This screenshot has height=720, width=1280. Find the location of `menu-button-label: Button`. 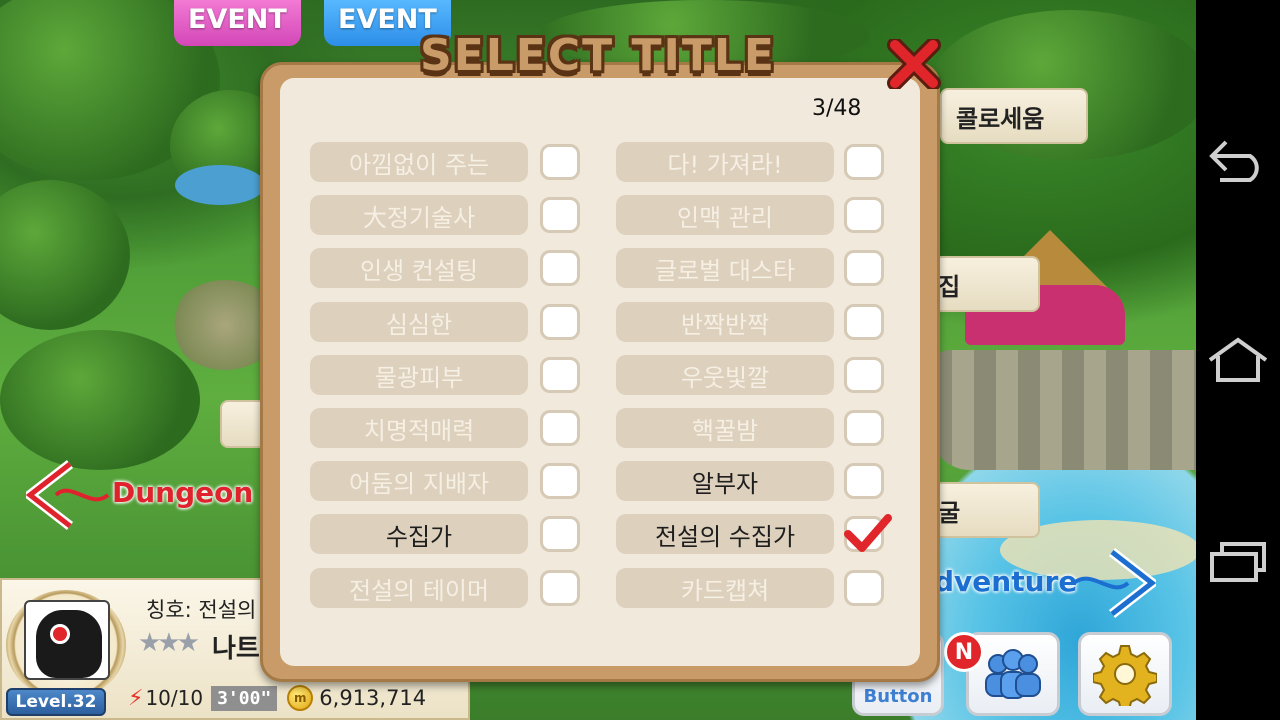

menu-button-label: Button is located at coordinates (898, 696).